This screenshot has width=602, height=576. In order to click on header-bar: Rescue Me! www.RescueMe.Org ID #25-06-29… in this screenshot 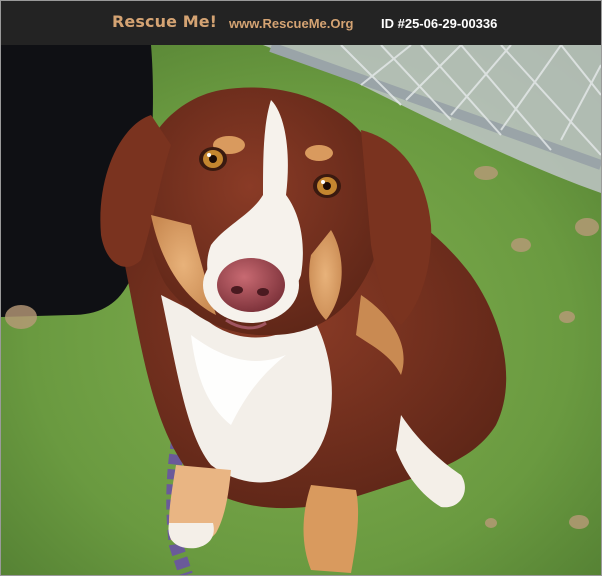, I will do `click(301, 23)`.